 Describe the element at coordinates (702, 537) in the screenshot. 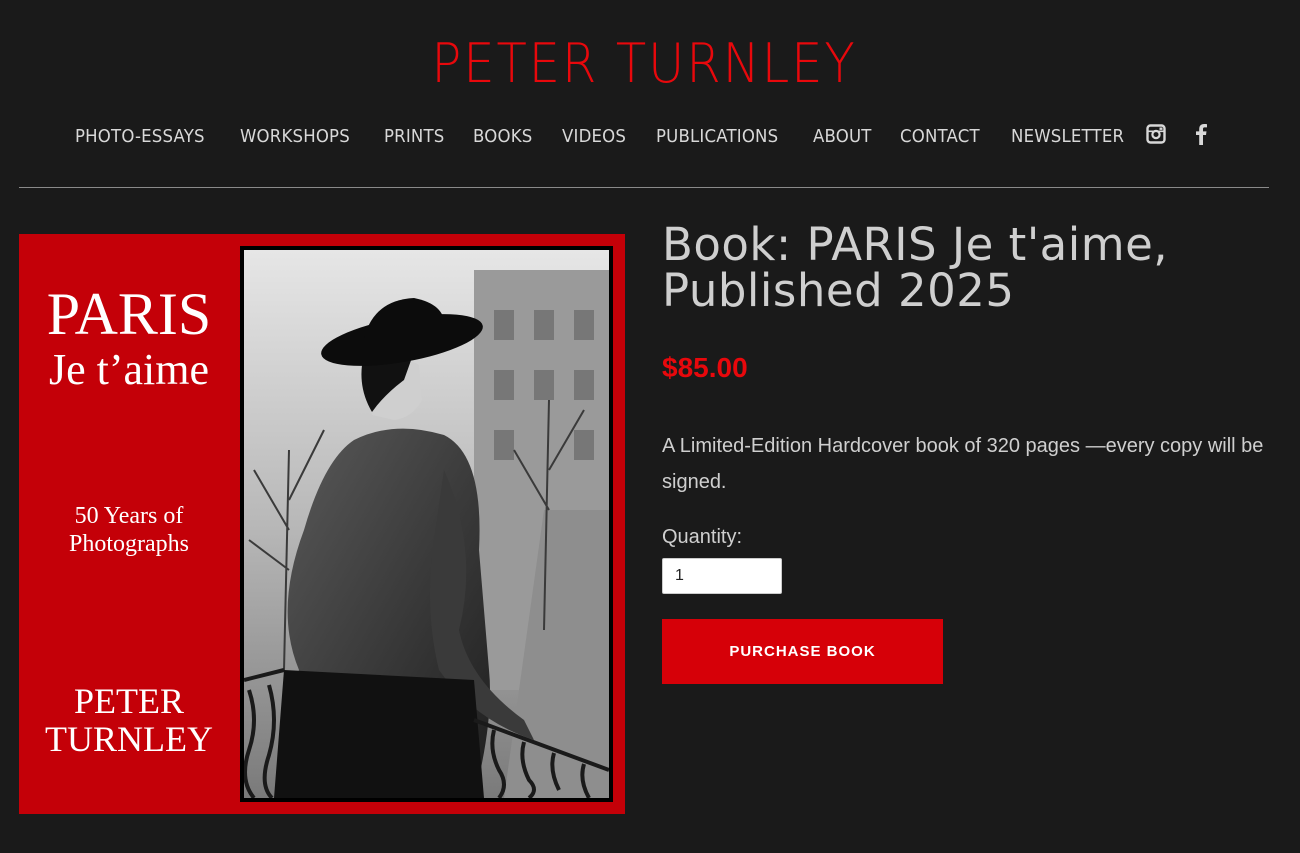

I see `quantity-label: Quantity:` at that location.